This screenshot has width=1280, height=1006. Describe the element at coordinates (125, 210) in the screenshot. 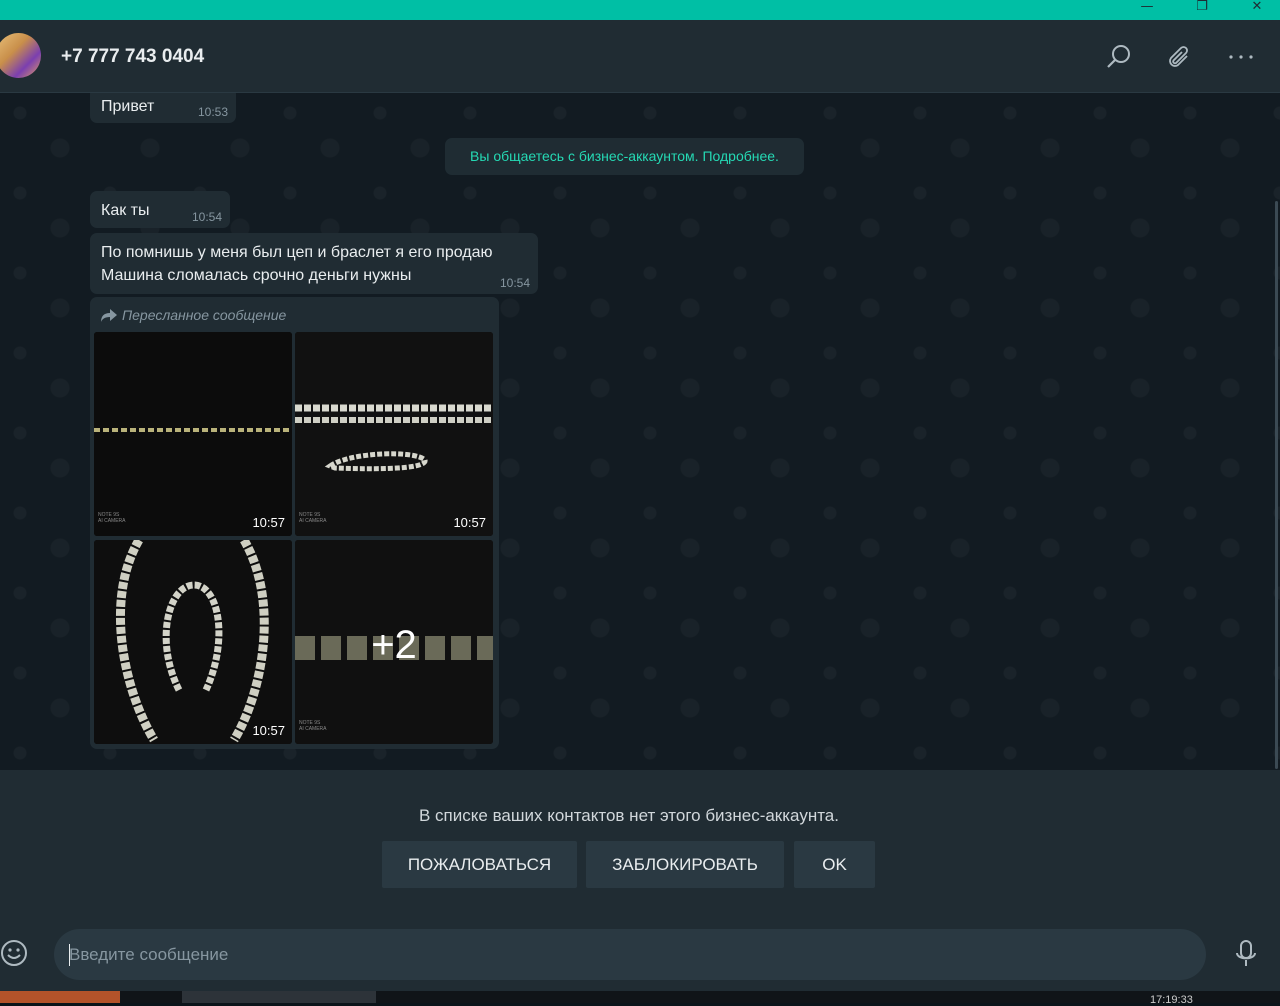

I see `message-text: Как ты` at that location.